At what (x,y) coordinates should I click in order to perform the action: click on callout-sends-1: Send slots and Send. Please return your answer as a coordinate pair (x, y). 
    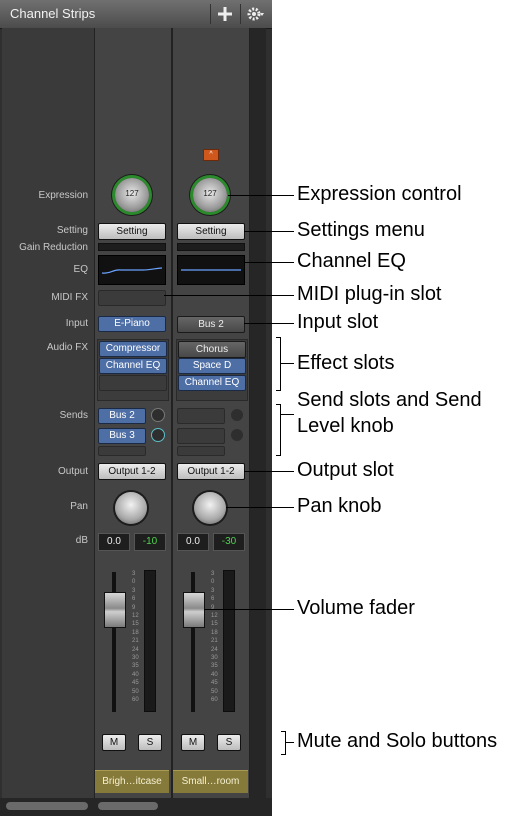
    Looking at the image, I should click on (389, 400).